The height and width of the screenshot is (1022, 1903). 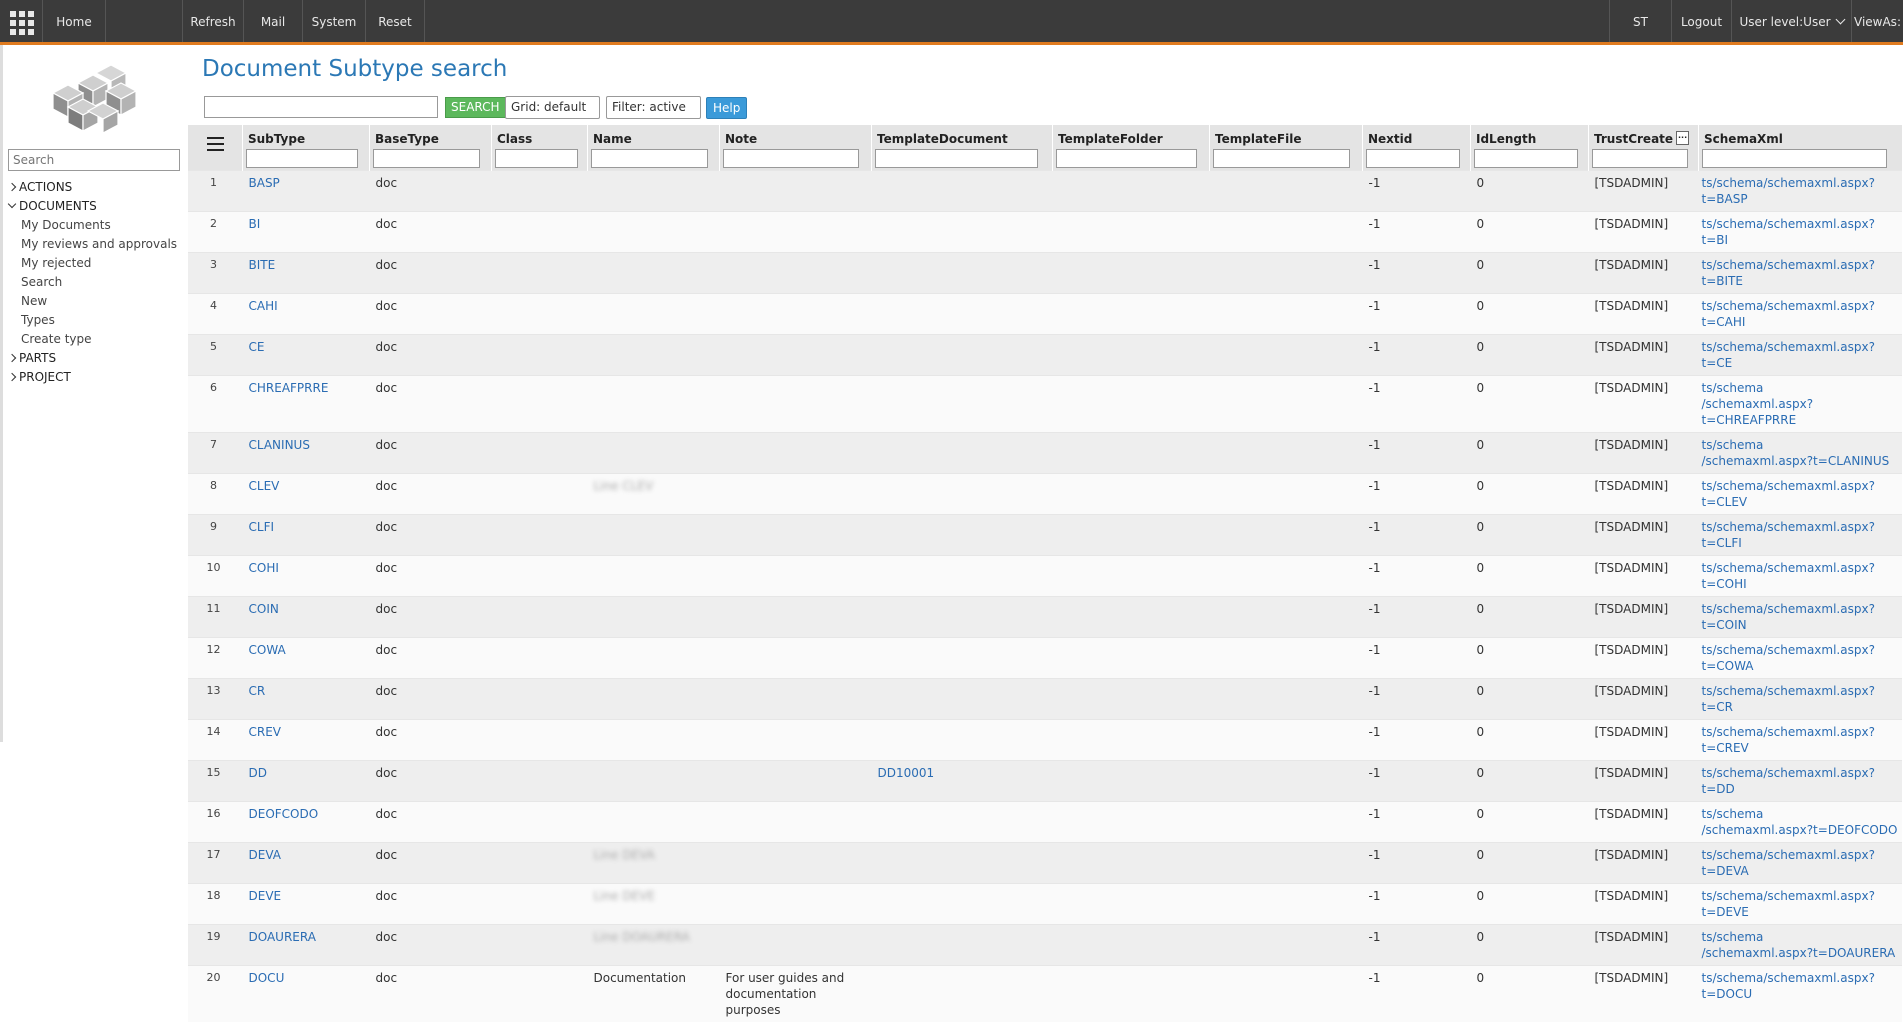 I want to click on filter-input-class, so click(x=536, y=158).